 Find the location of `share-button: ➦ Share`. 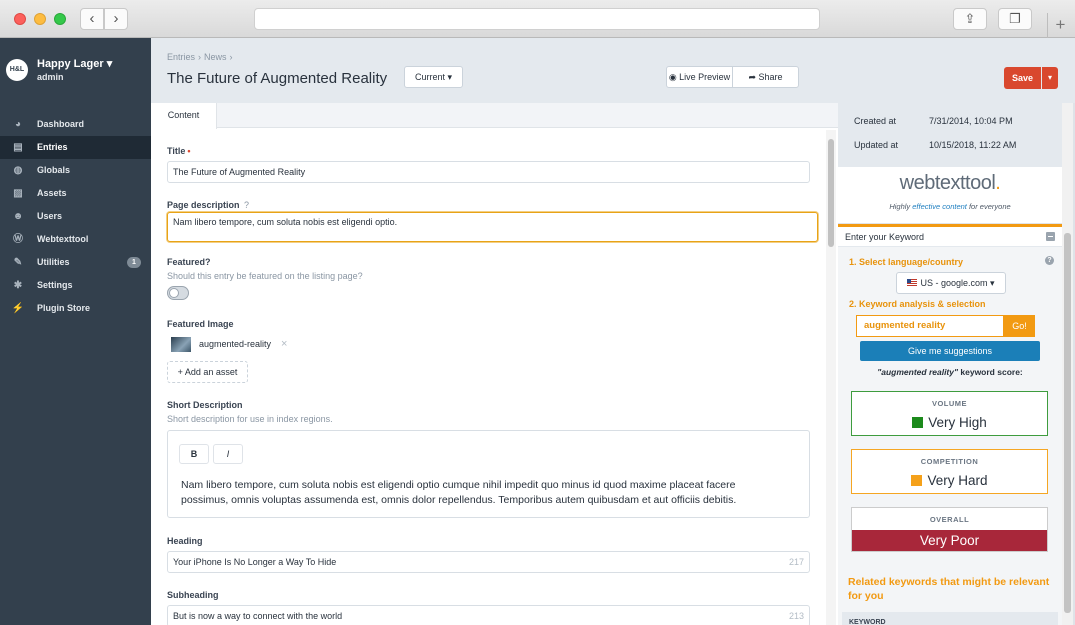

share-button: ➦ Share is located at coordinates (765, 77).